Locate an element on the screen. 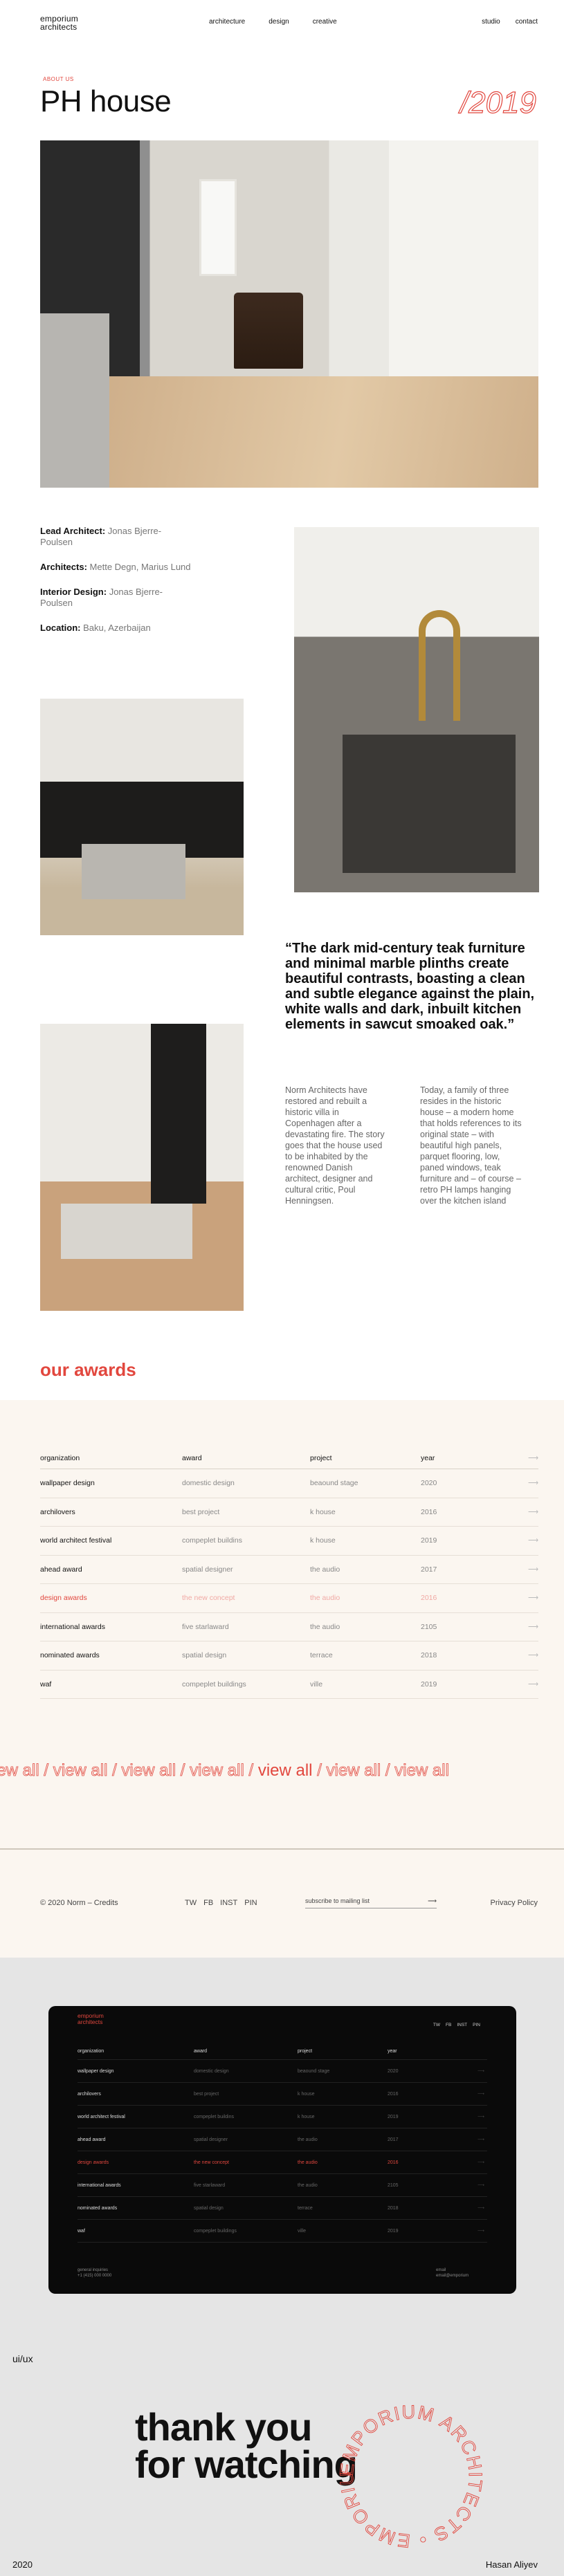 This screenshot has height=2576, width=564. credit-lead-architect: Lead Architect: Jonas Bjerre-Poulsen is located at coordinates (101, 536).